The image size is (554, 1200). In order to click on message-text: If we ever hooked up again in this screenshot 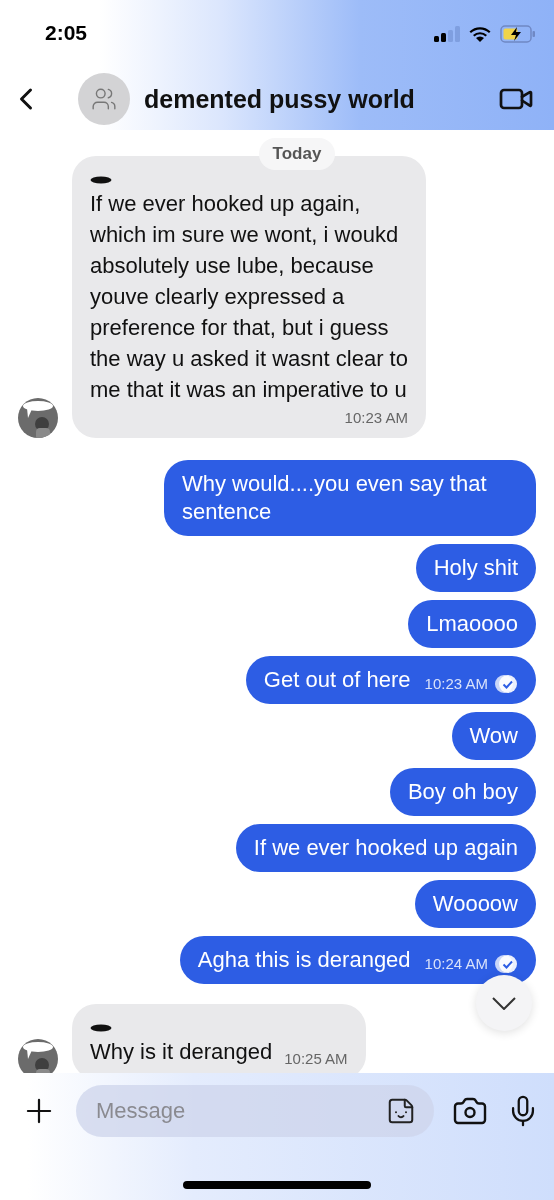, I will do `click(385, 848)`.